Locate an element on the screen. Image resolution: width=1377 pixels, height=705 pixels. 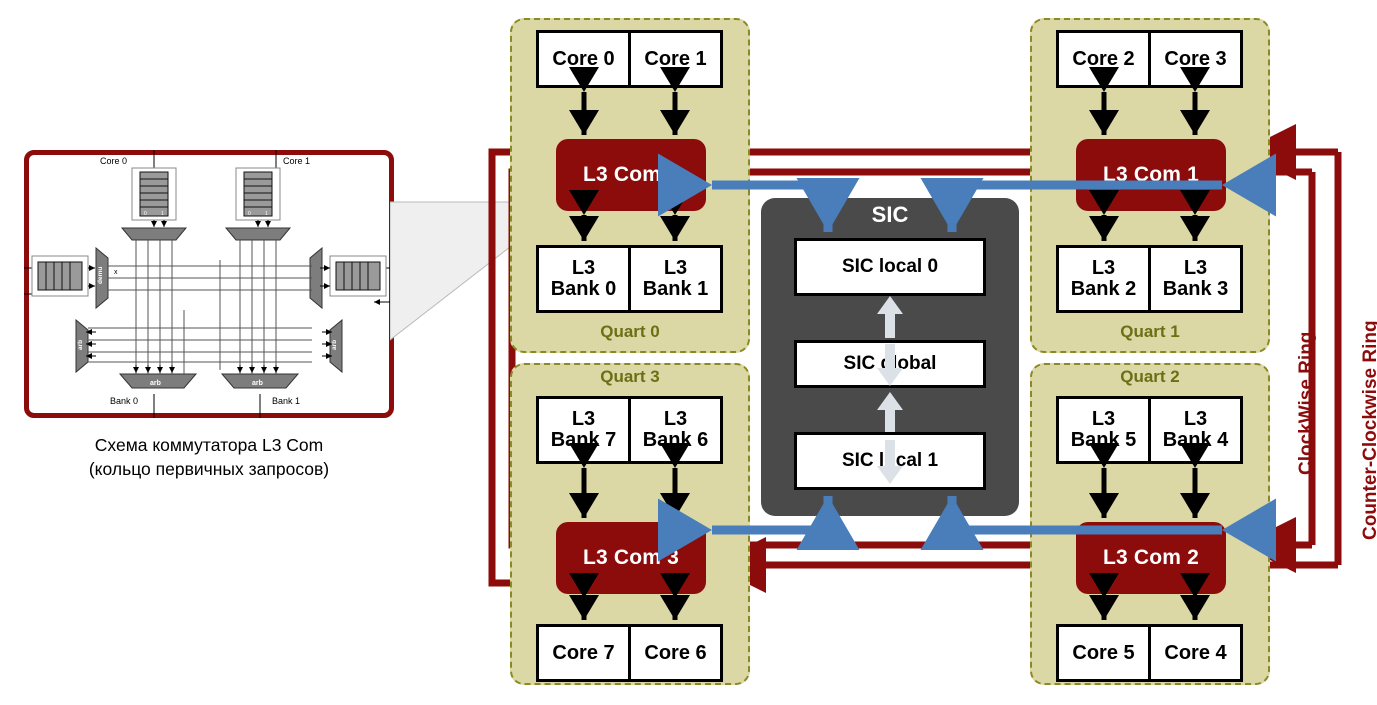
quart-0-label: Quart 0 is located at coordinates (630, 331).